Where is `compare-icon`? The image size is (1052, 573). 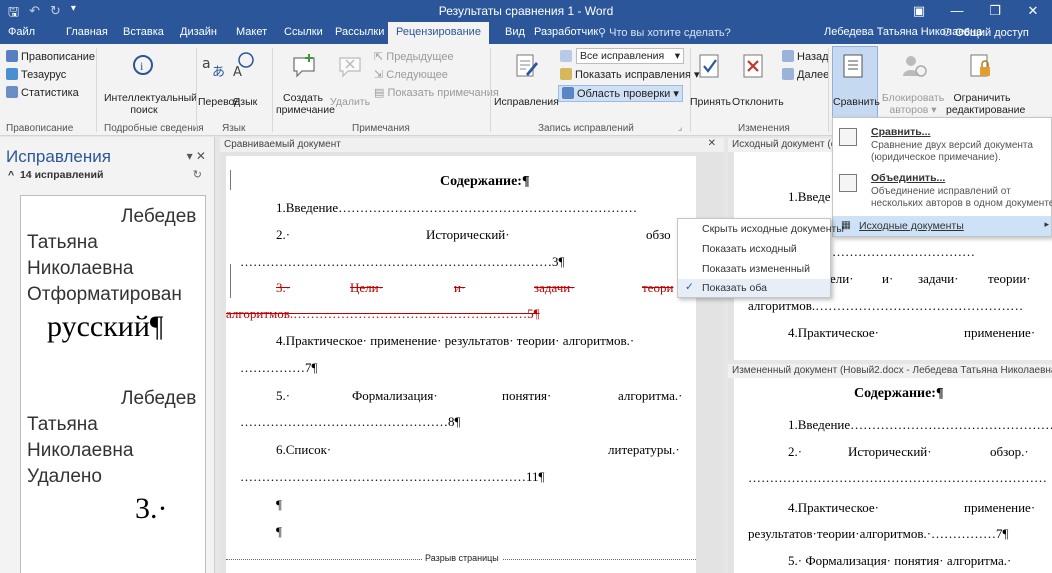
compare-icon is located at coordinates (853, 66).